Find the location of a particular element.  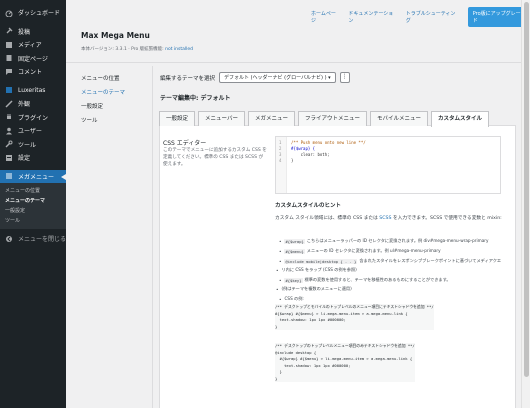

theme-select-label: 編集するテーマを選択 is located at coordinates (188, 78).